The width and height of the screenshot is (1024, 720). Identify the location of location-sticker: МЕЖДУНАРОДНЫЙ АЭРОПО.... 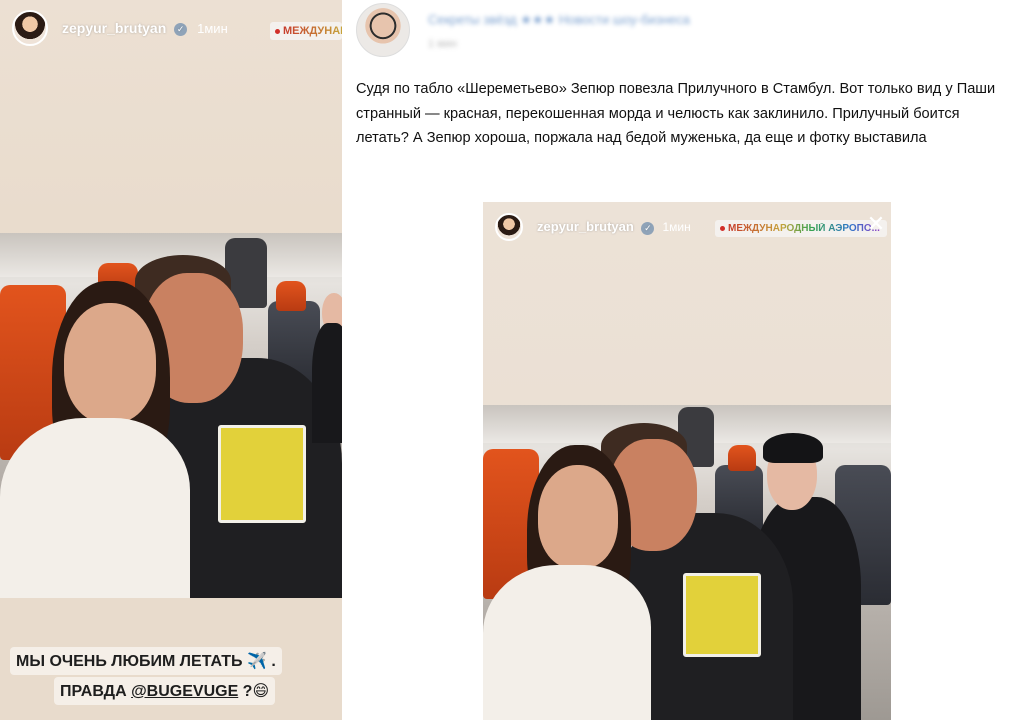
(306, 31).